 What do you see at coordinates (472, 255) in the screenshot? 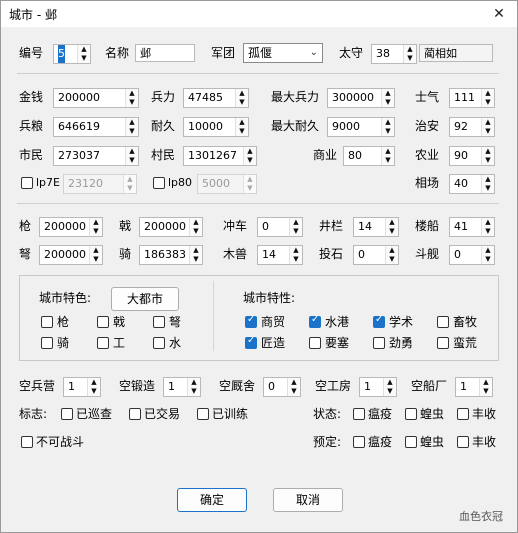
I see `weapon-warship-spinner: 0 ▲ ▼` at bounding box center [472, 255].